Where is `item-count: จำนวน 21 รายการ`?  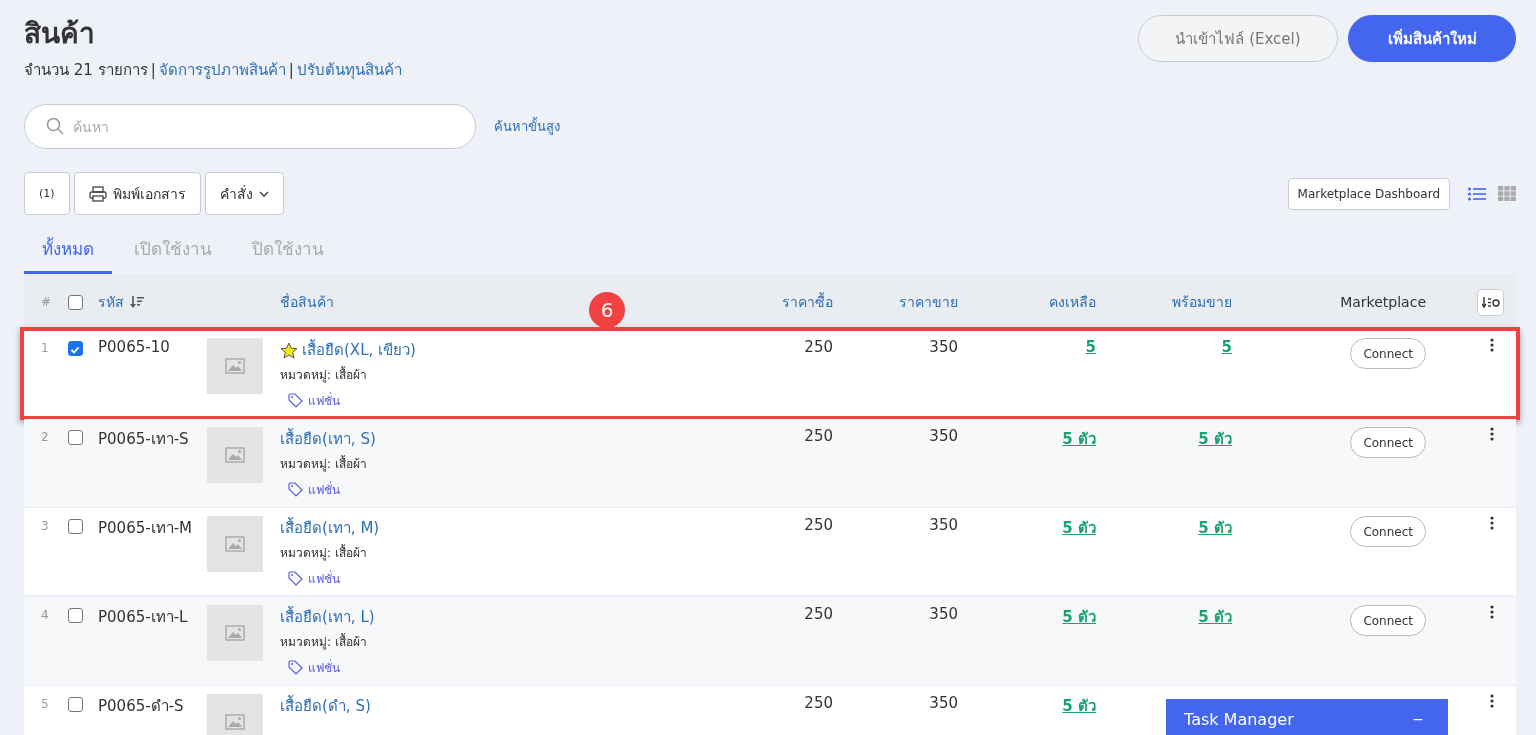 item-count: จำนวน 21 รายการ is located at coordinates (86, 70).